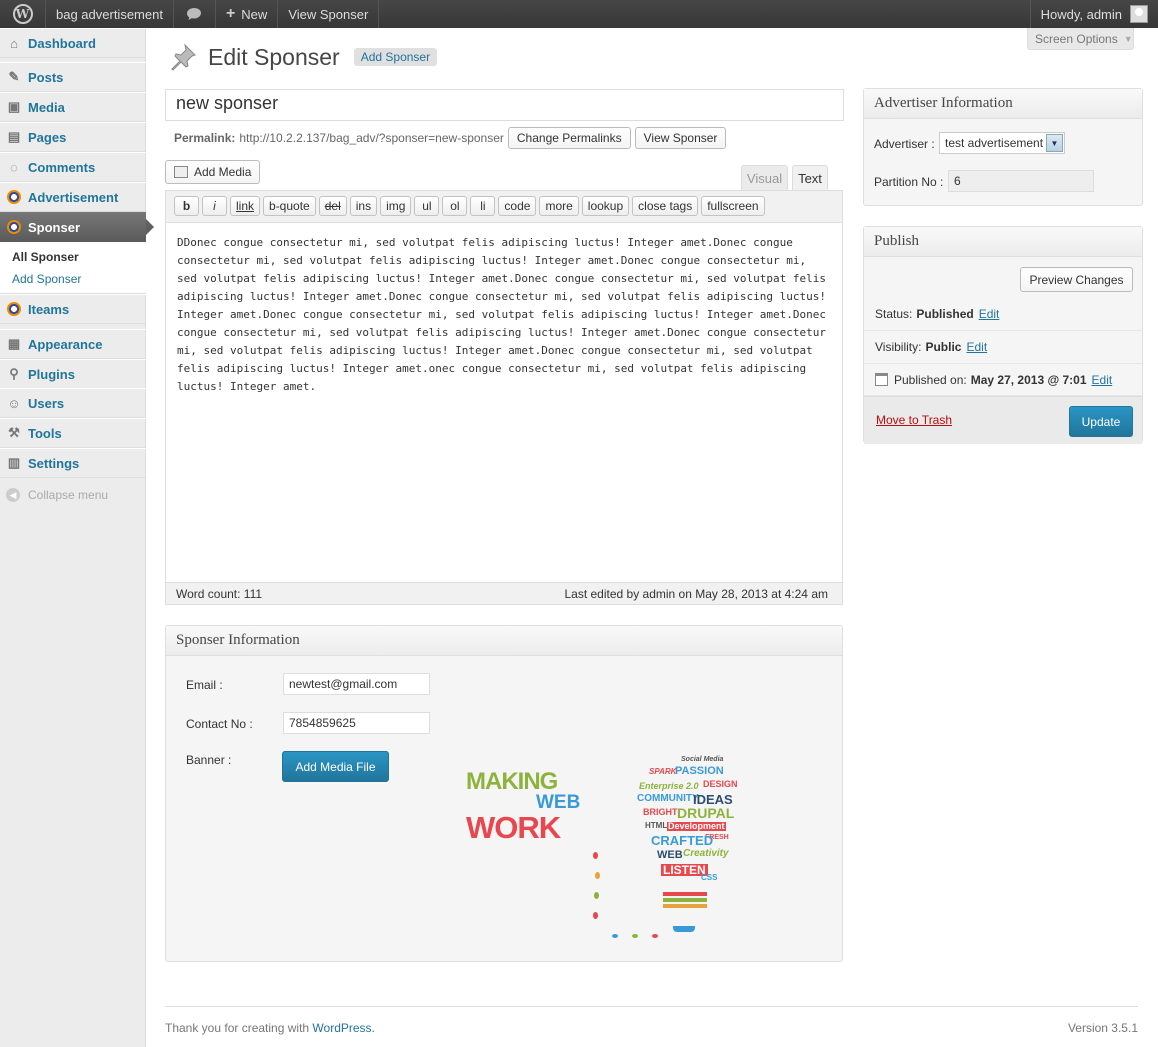 This screenshot has width=1158, height=1047. Describe the element at coordinates (329, 14) in the screenshot. I see `view-sponser-link: View Sponser` at that location.